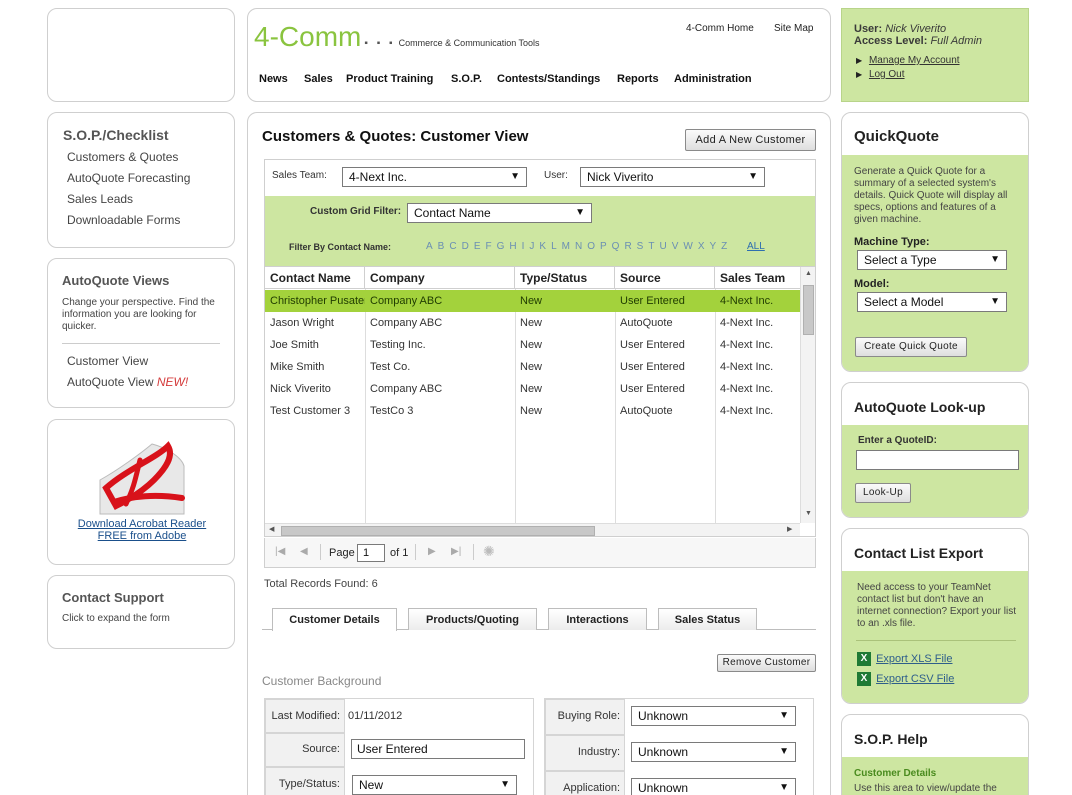 The width and height of the screenshot is (1072, 795). Describe the element at coordinates (883, 493) in the screenshot. I see `lookup-button: Look-Up` at that location.